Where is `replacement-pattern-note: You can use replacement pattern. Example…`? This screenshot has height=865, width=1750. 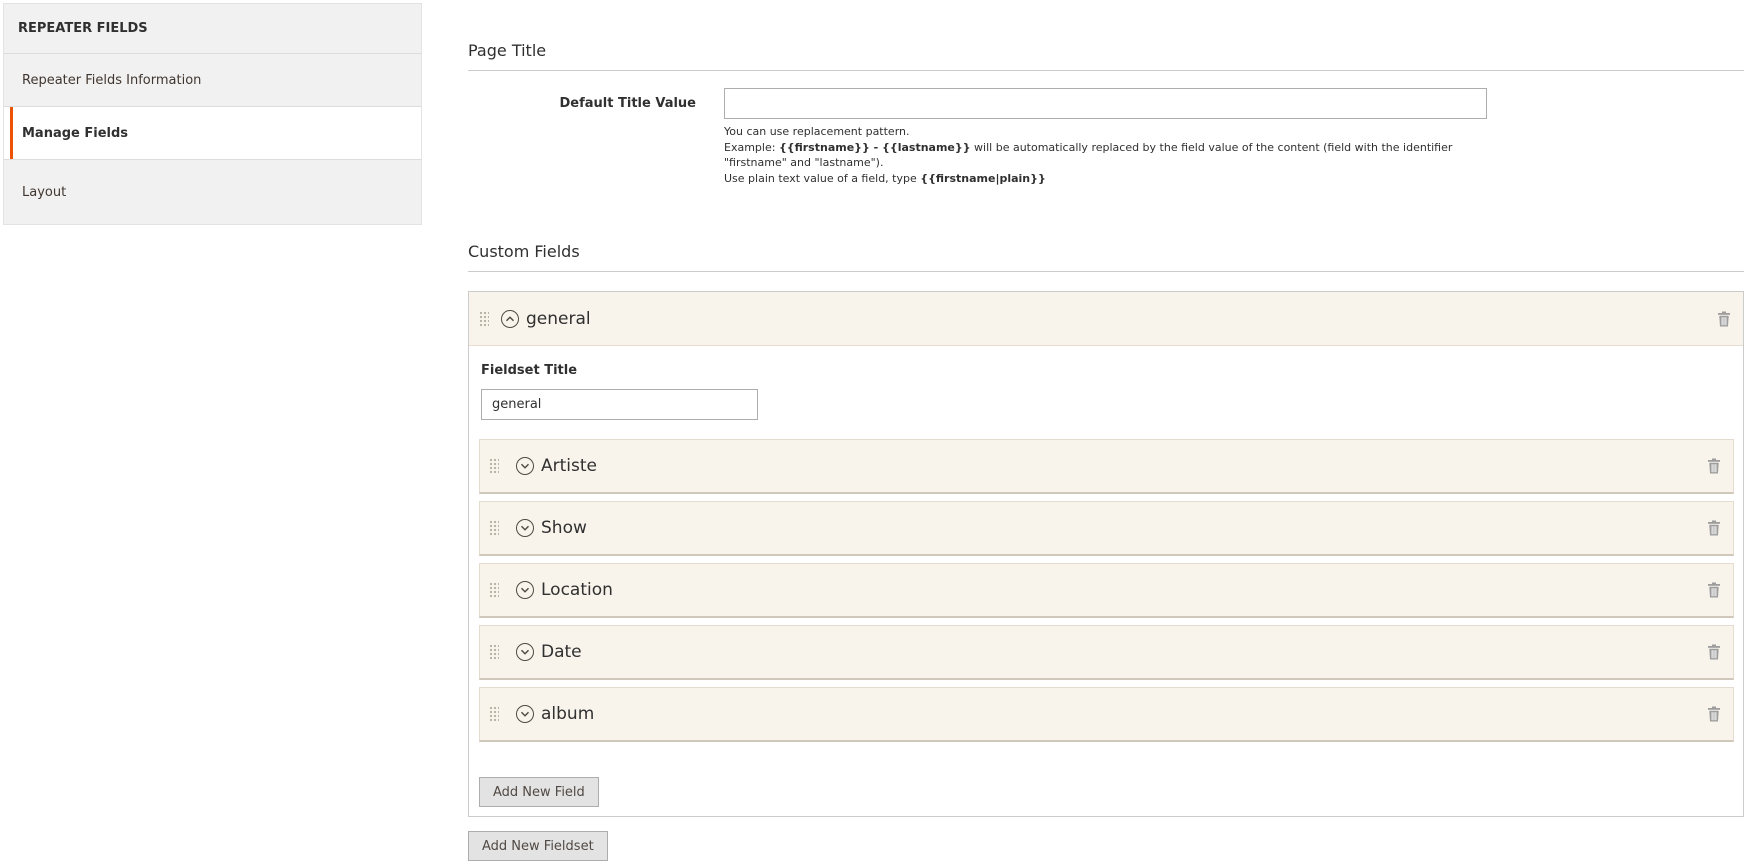
replacement-pattern-note: You can use replacement pattern. Example… is located at coordinates (1109, 155).